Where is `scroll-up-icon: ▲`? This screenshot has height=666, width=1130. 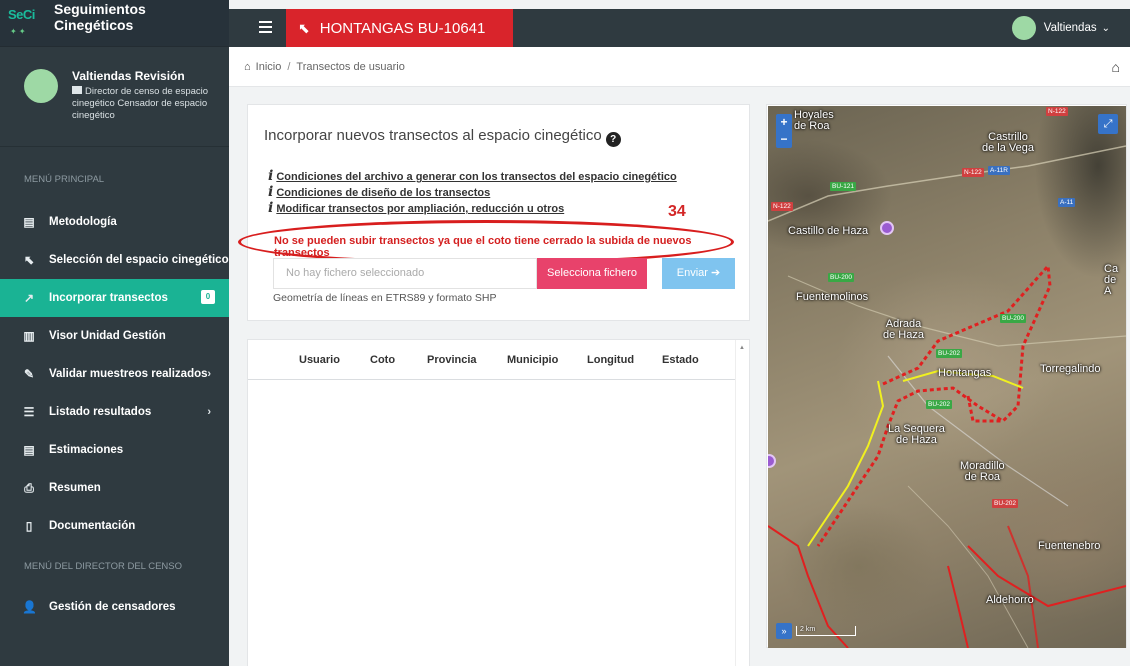 scroll-up-icon: ▲ is located at coordinates (742, 348).